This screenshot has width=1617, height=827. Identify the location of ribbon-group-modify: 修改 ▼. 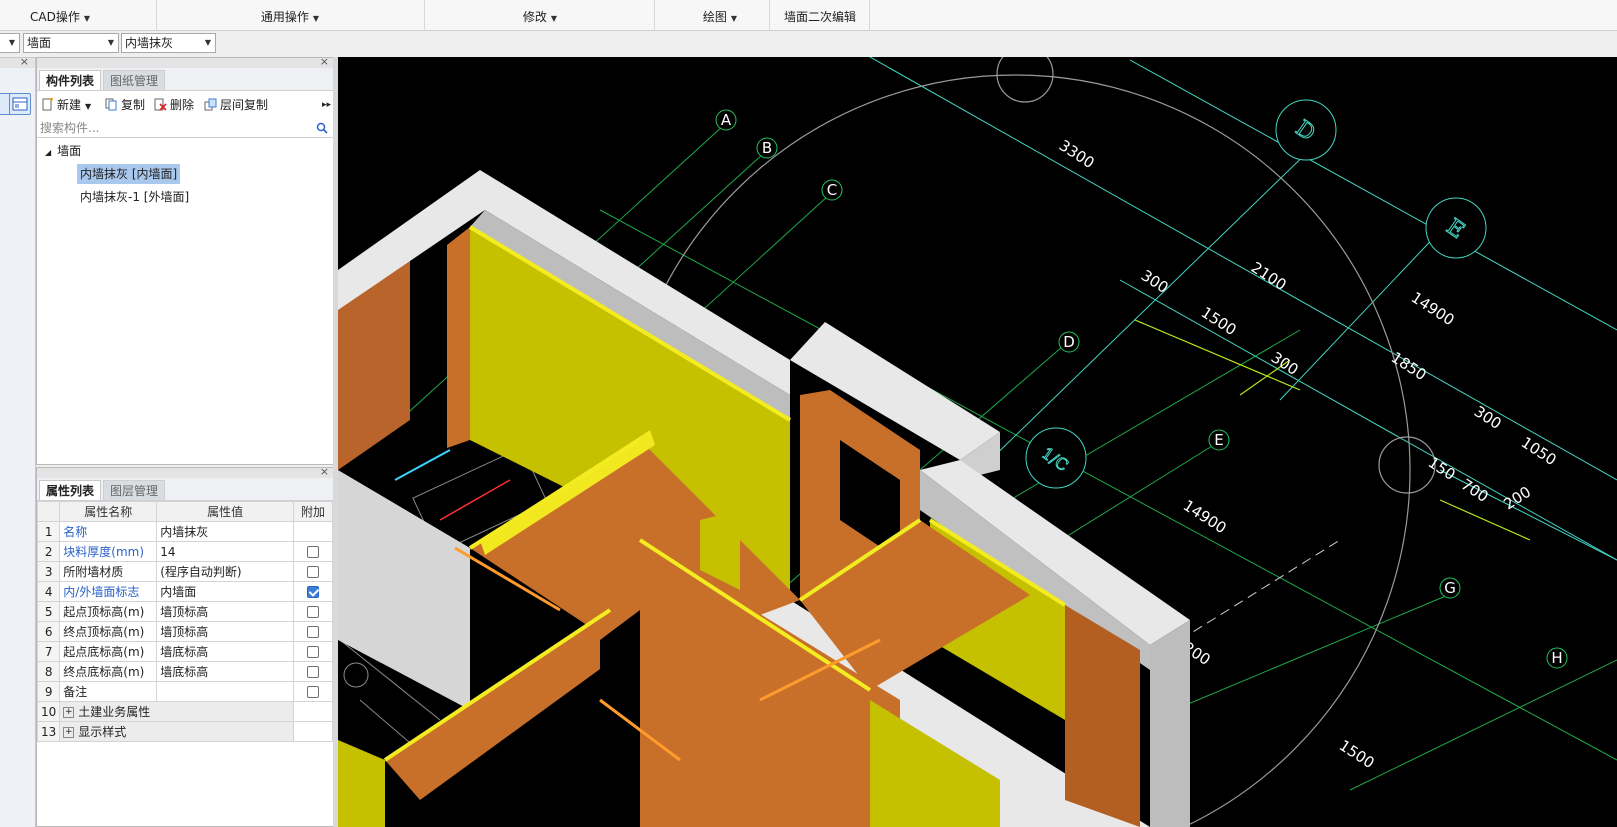
(540, 15).